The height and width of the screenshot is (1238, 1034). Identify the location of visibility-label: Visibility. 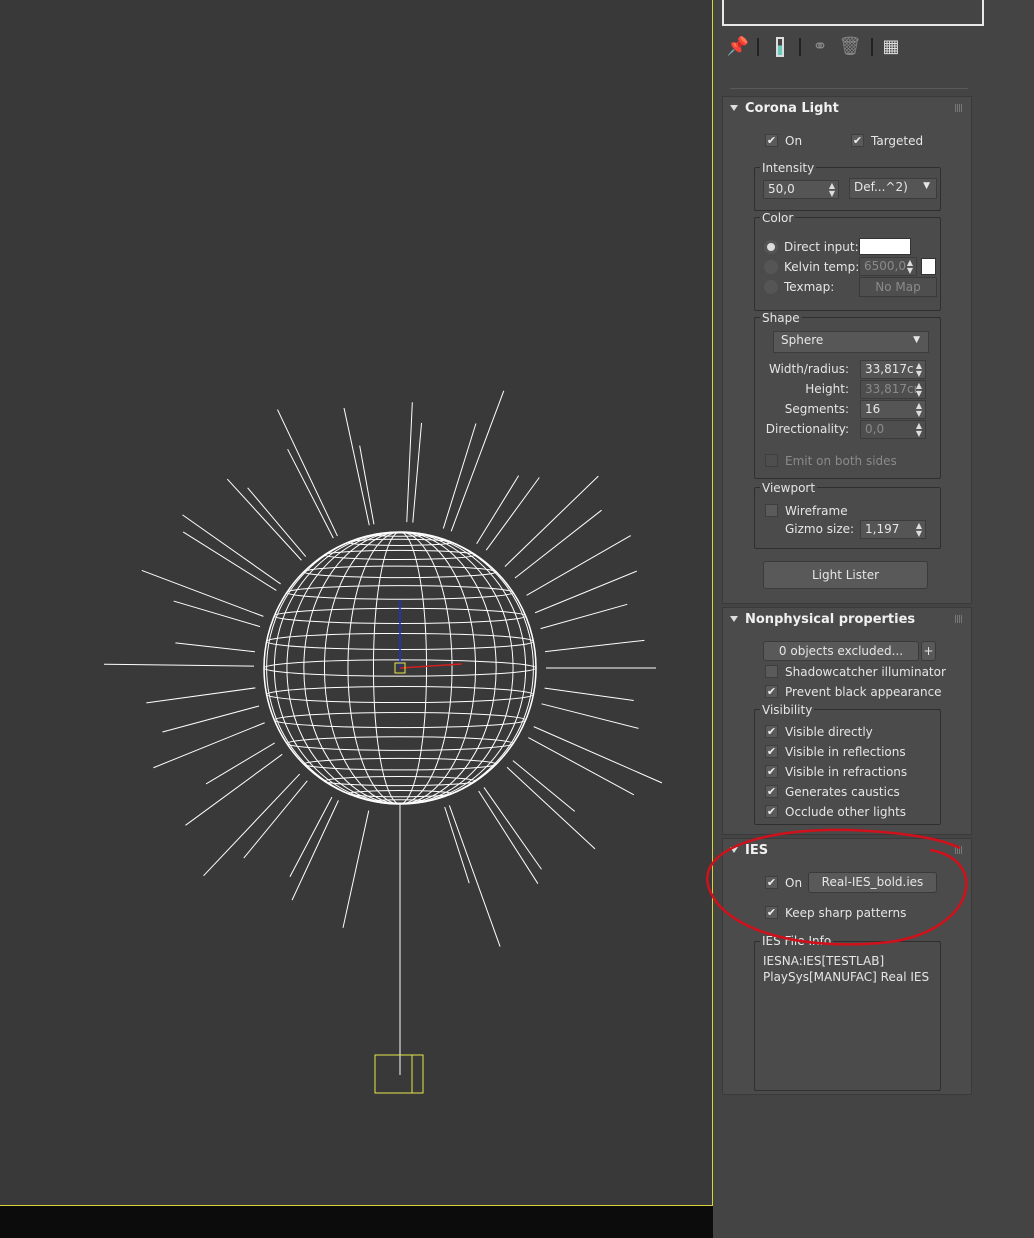
(787, 710).